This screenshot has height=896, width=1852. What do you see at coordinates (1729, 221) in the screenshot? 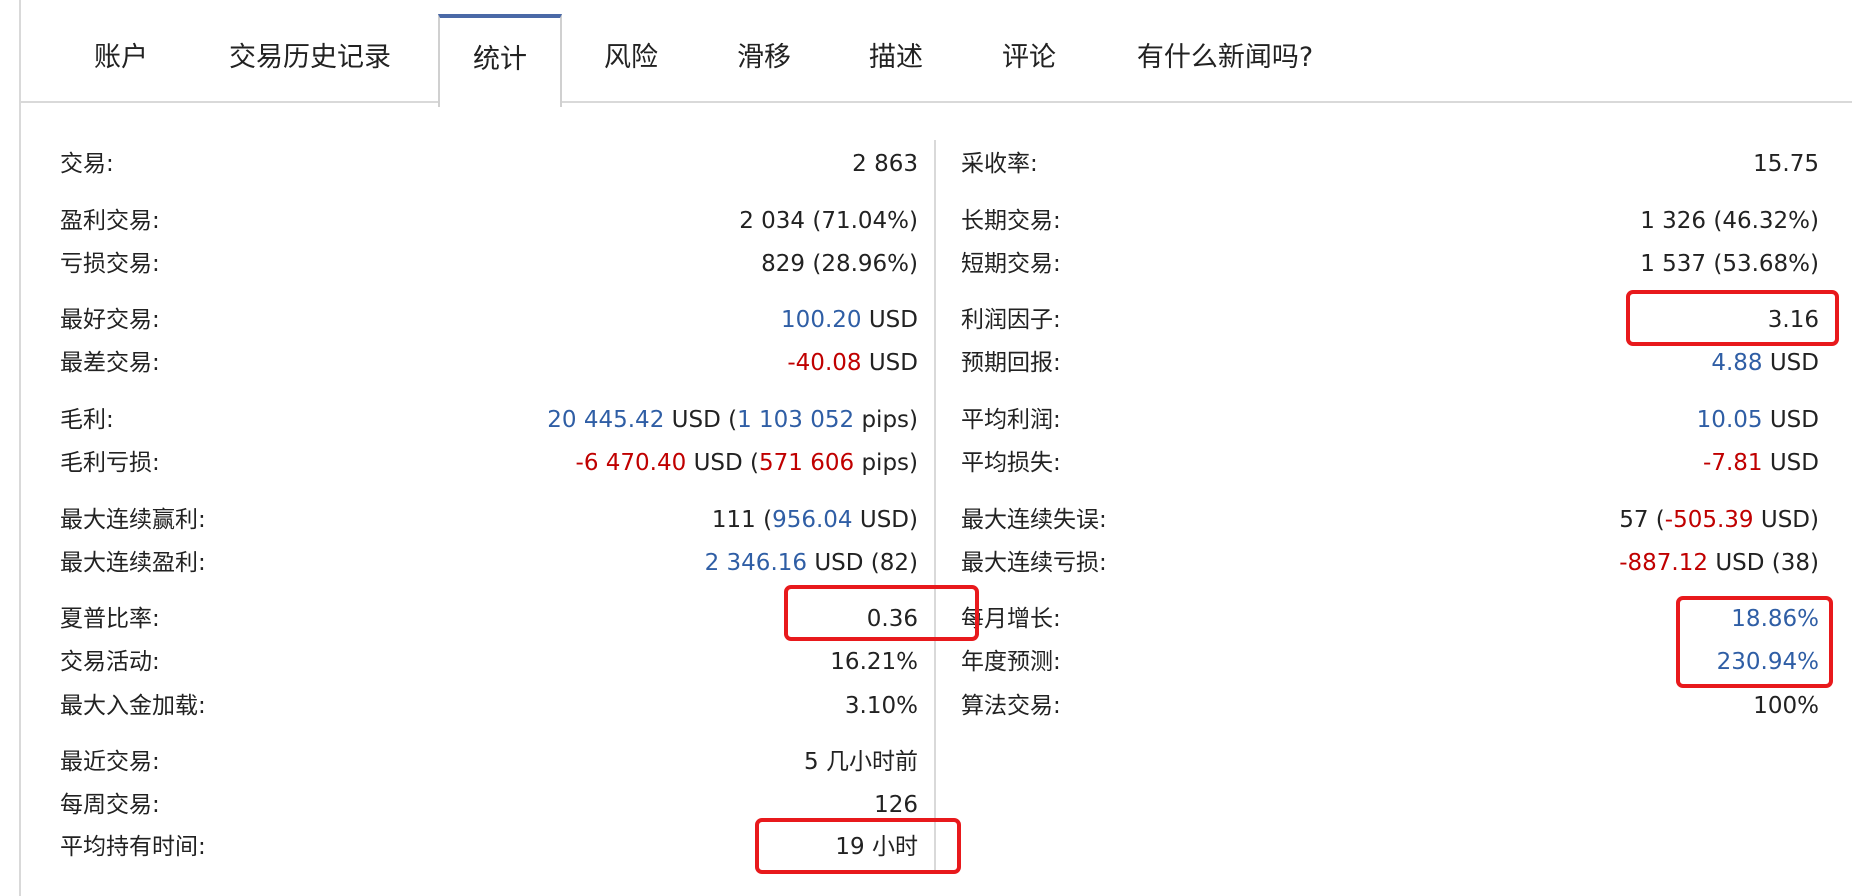
I see `stat-value: 1 326 (46.32%)` at bounding box center [1729, 221].